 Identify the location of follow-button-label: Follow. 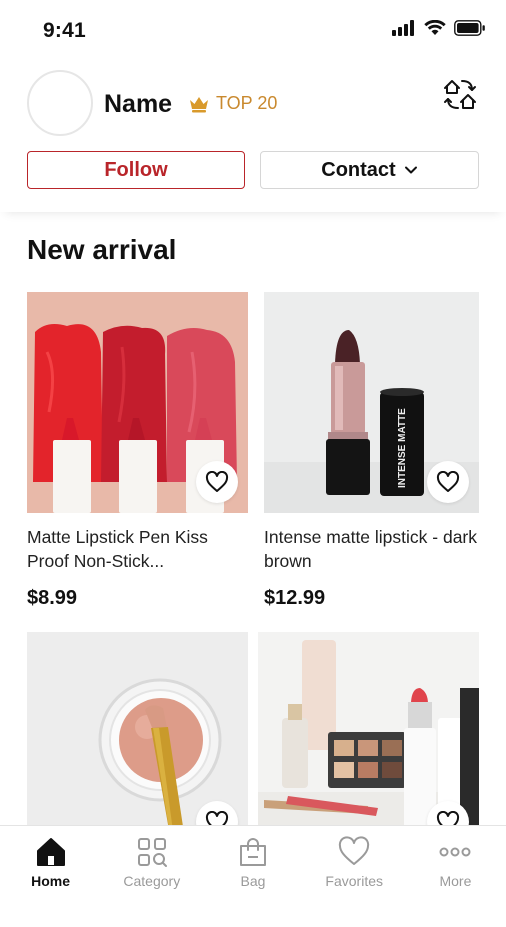
(136, 169).